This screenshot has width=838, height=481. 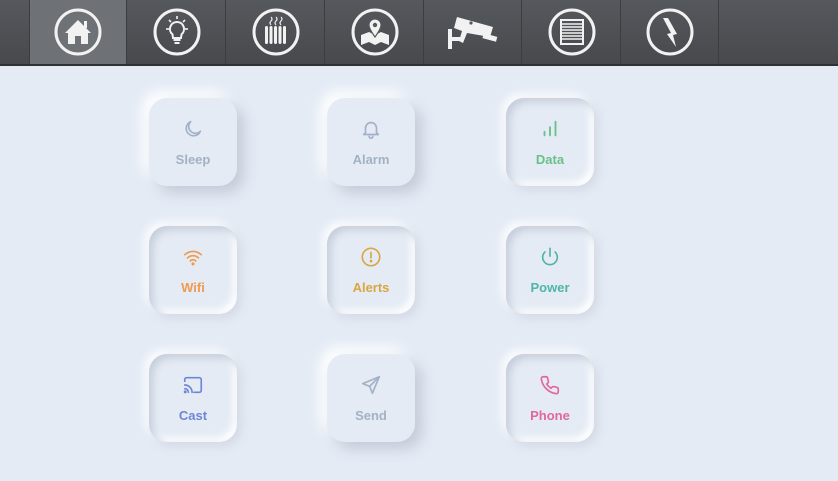 I want to click on nav-blinds, so click(x=572, y=32).